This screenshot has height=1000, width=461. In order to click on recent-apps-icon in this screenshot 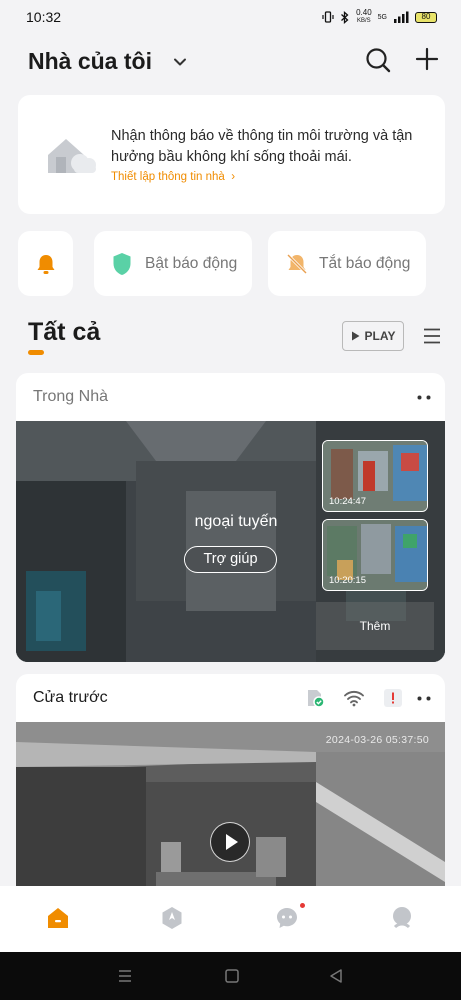, I will do `click(125, 976)`.